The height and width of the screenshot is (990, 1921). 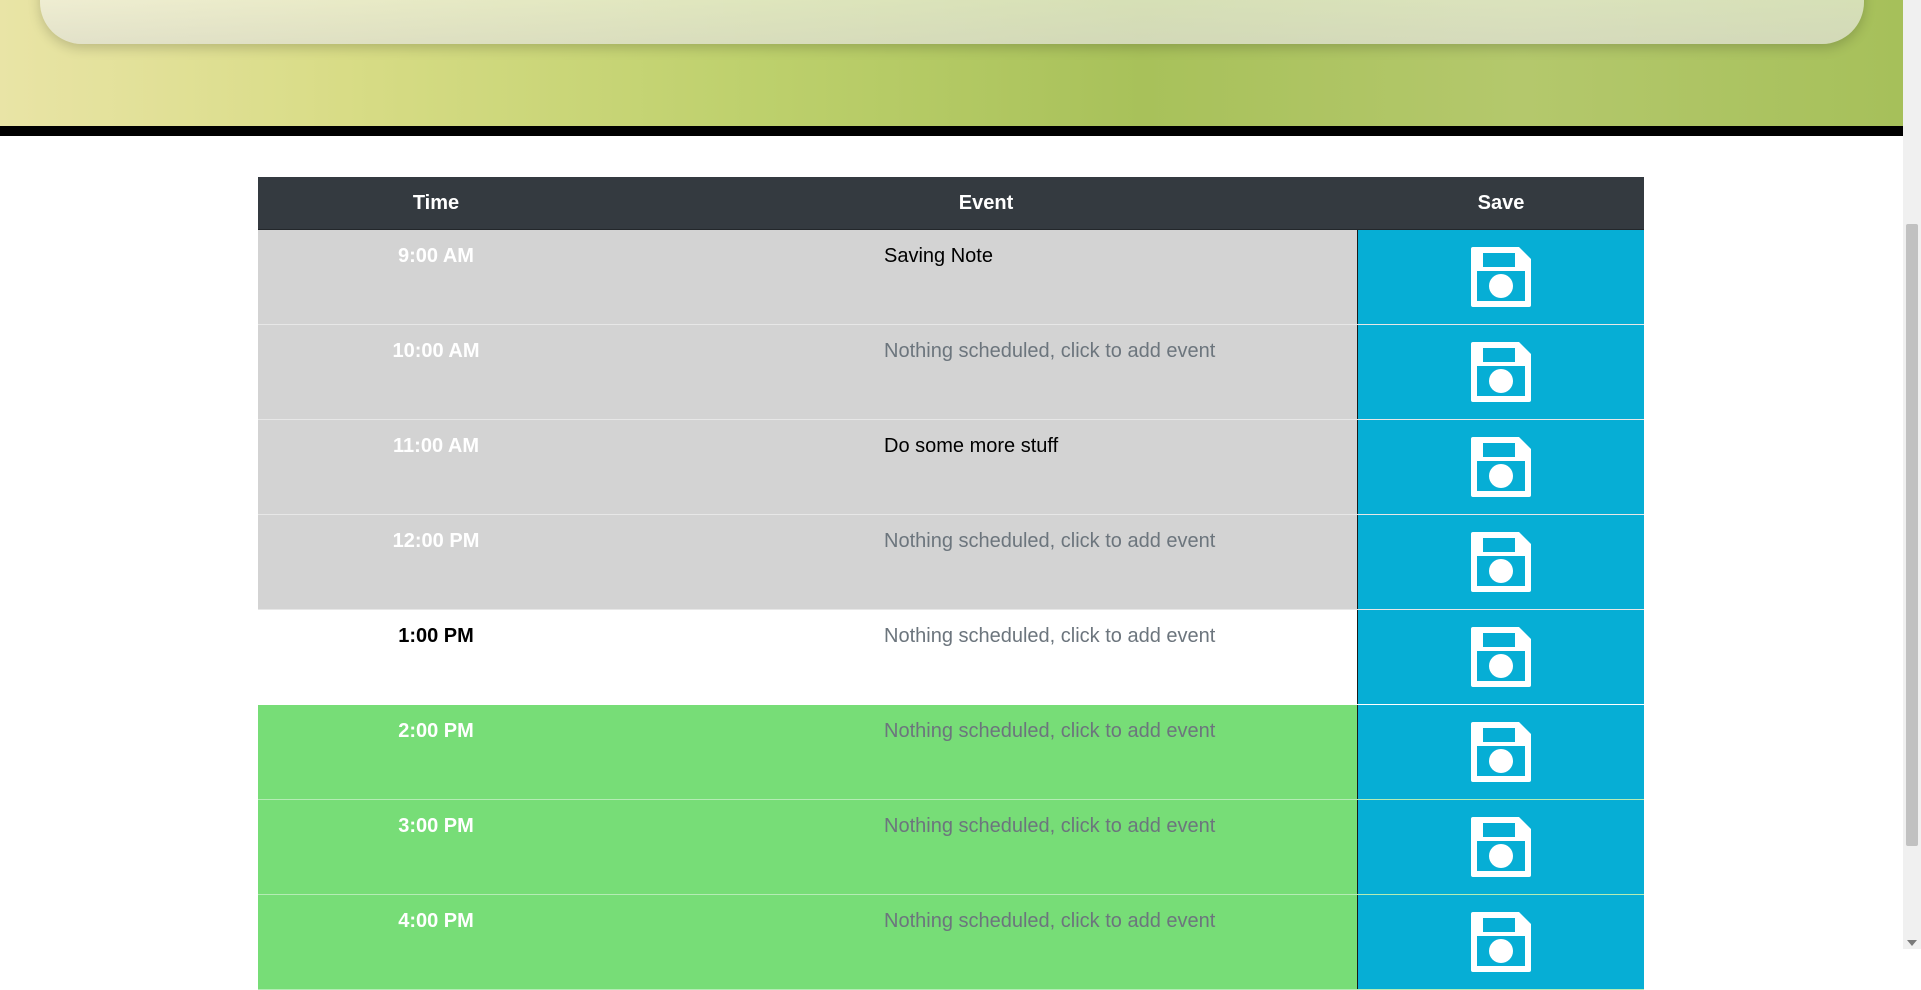 I want to click on time-column-header: Time, so click(x=436, y=202).